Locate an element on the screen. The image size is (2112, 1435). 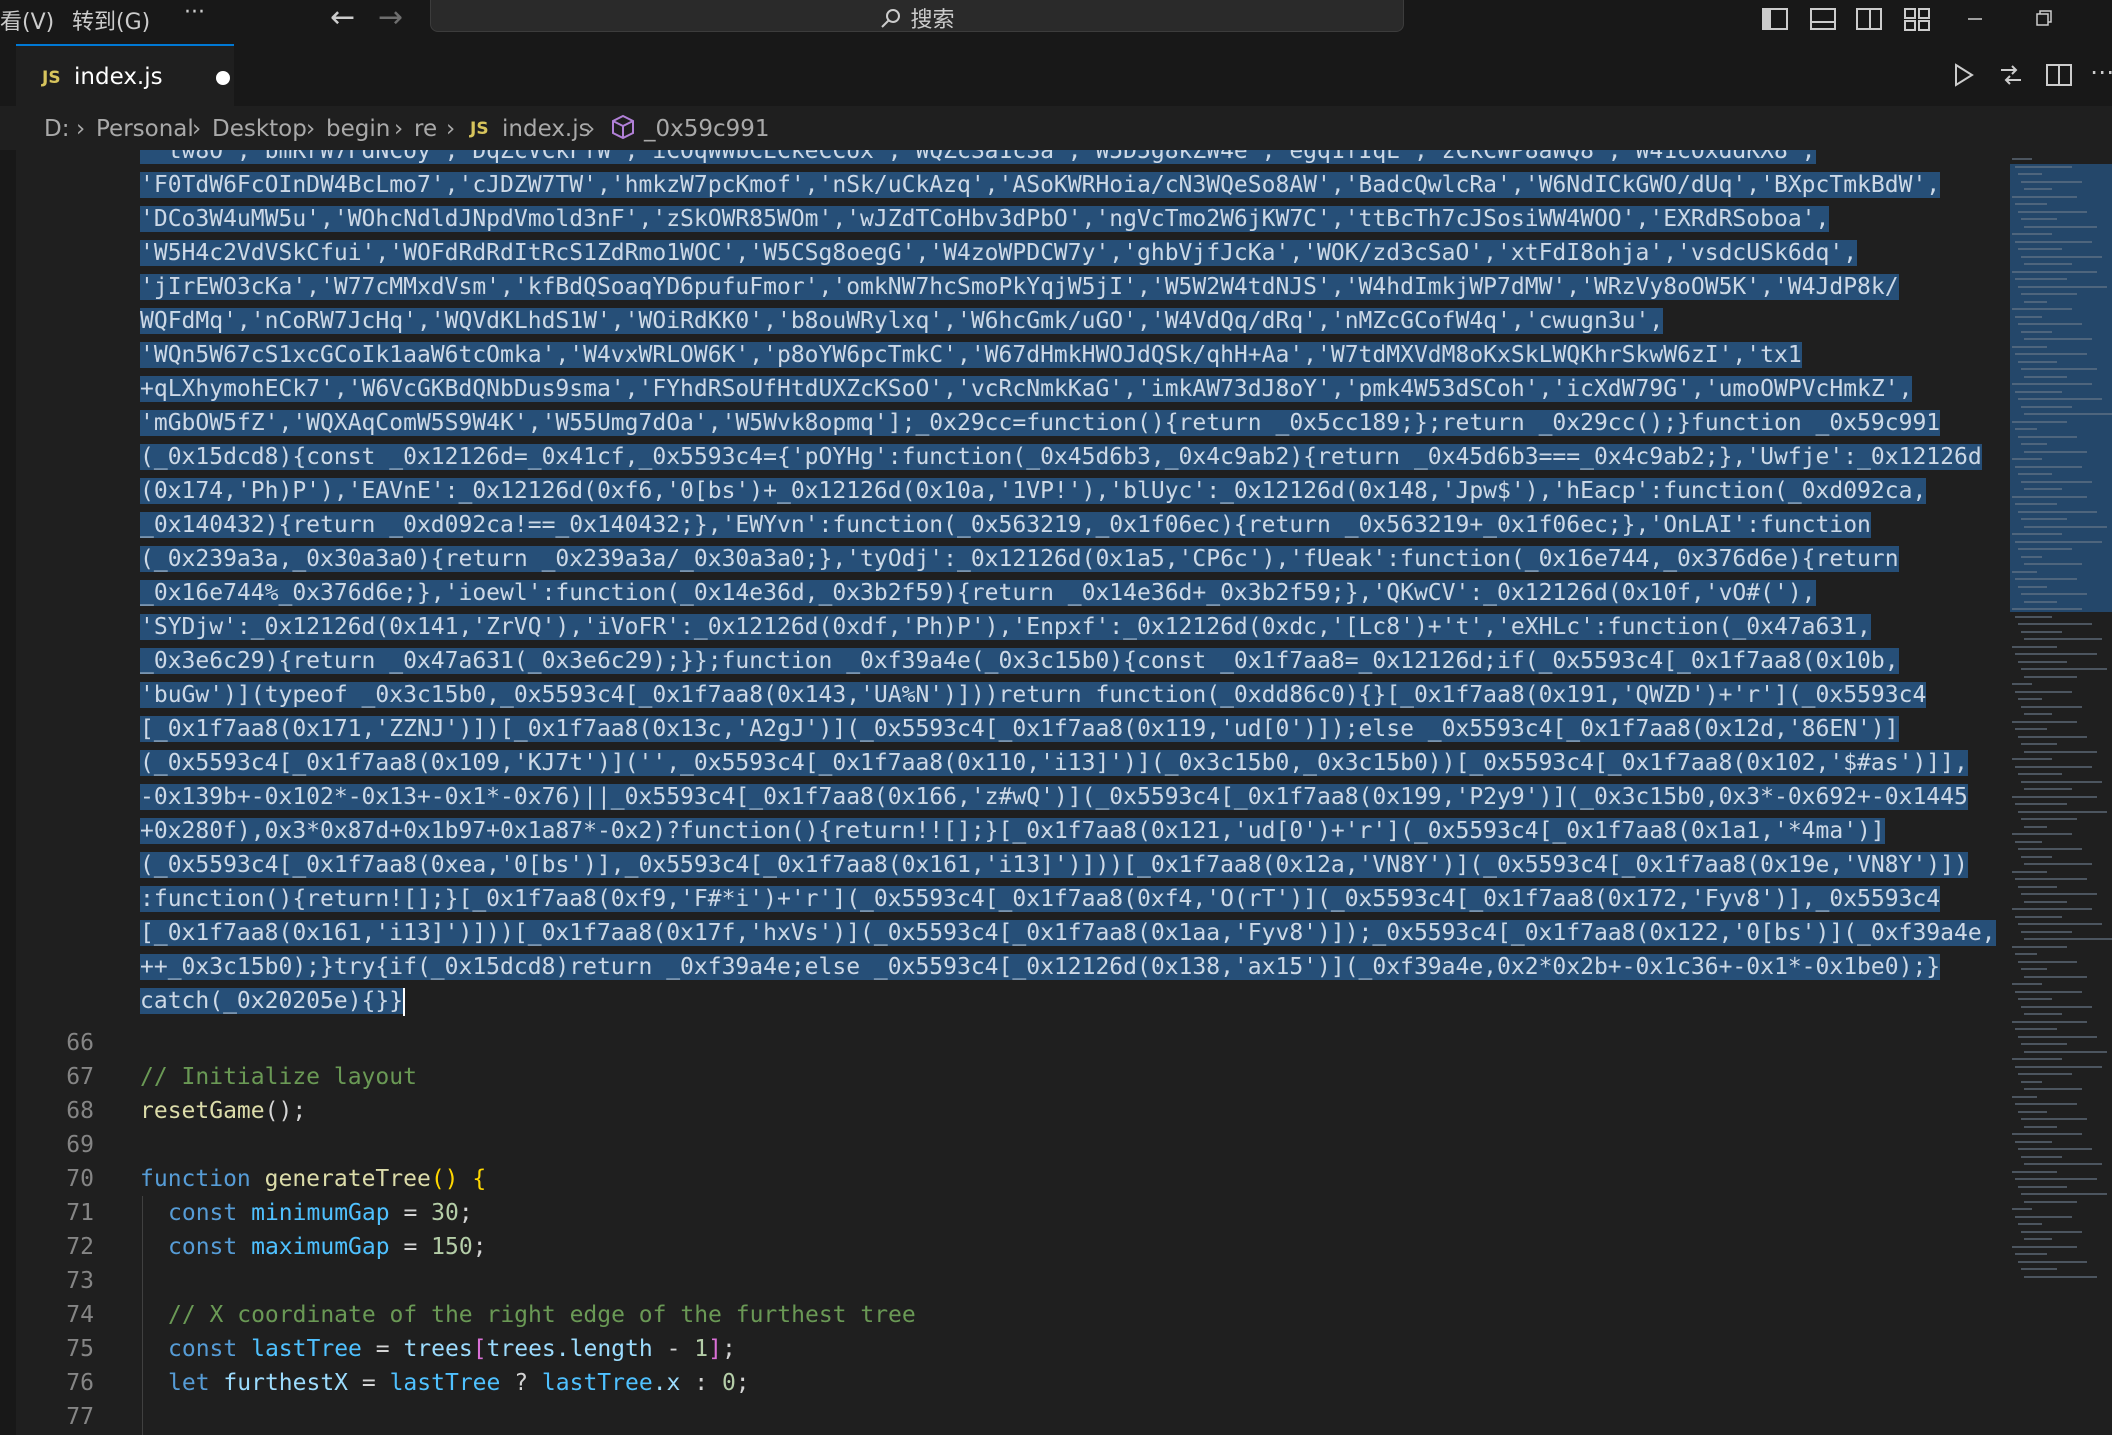
toggle-primary-sidebar-icon is located at coordinates (1775, 19).